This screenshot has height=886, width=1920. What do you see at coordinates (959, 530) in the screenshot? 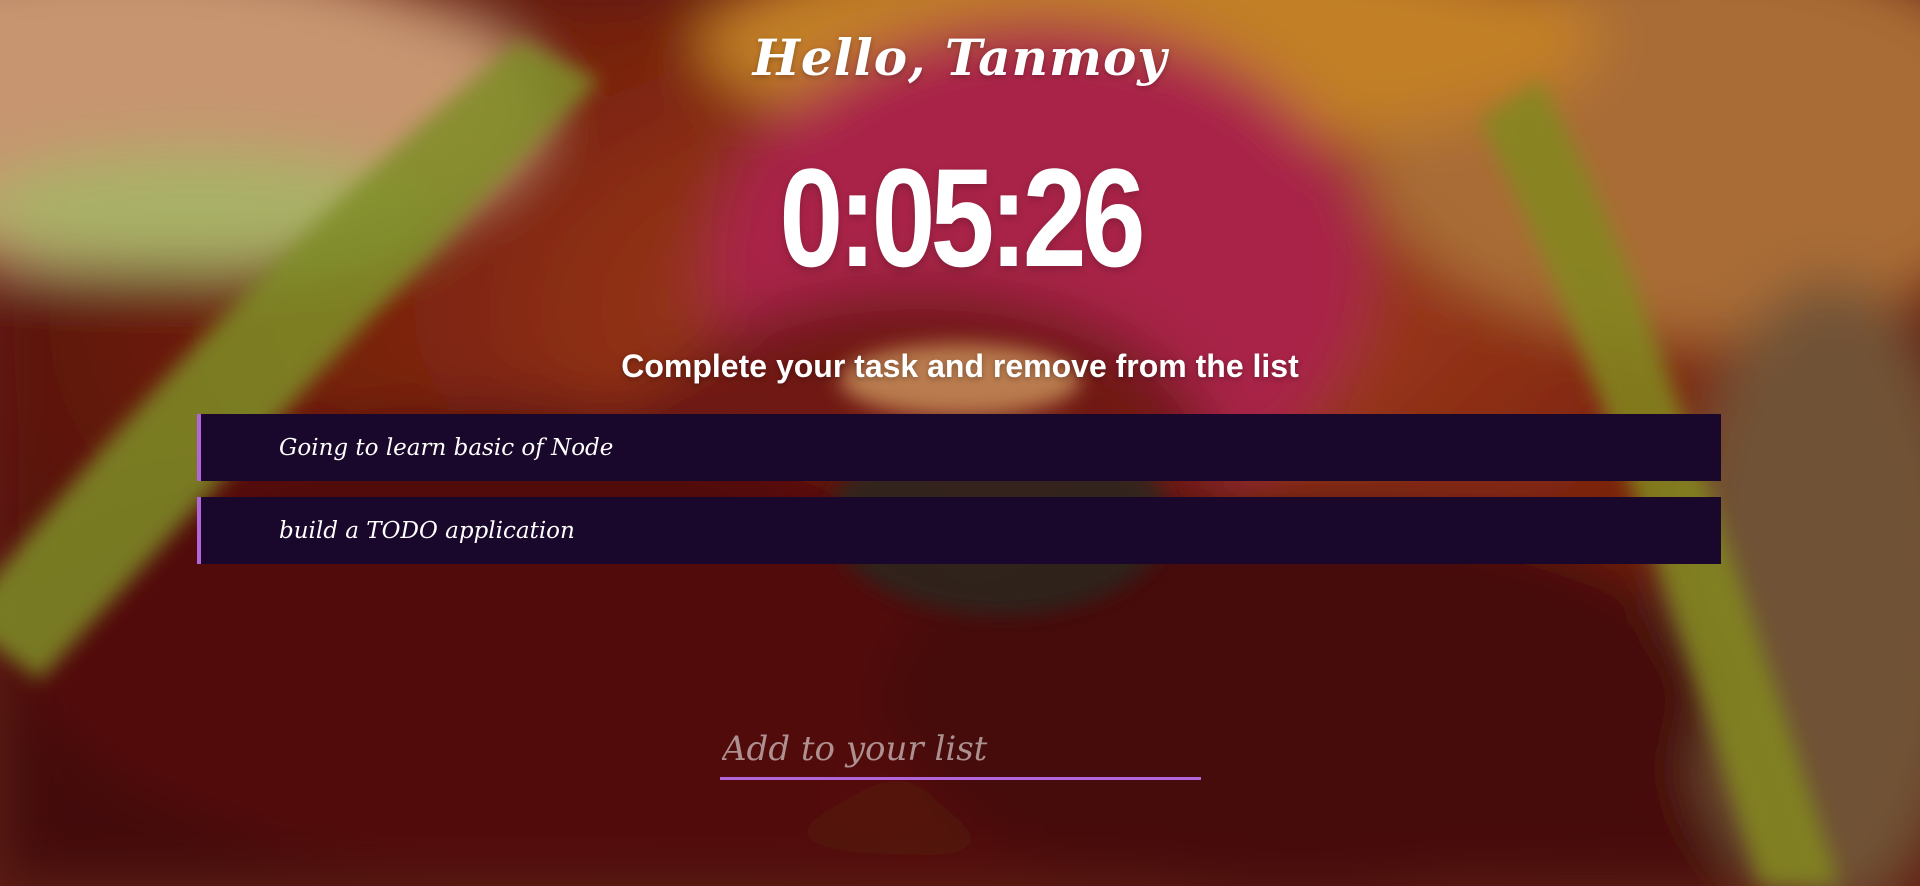
I see `task-item: build a TODO application` at bounding box center [959, 530].